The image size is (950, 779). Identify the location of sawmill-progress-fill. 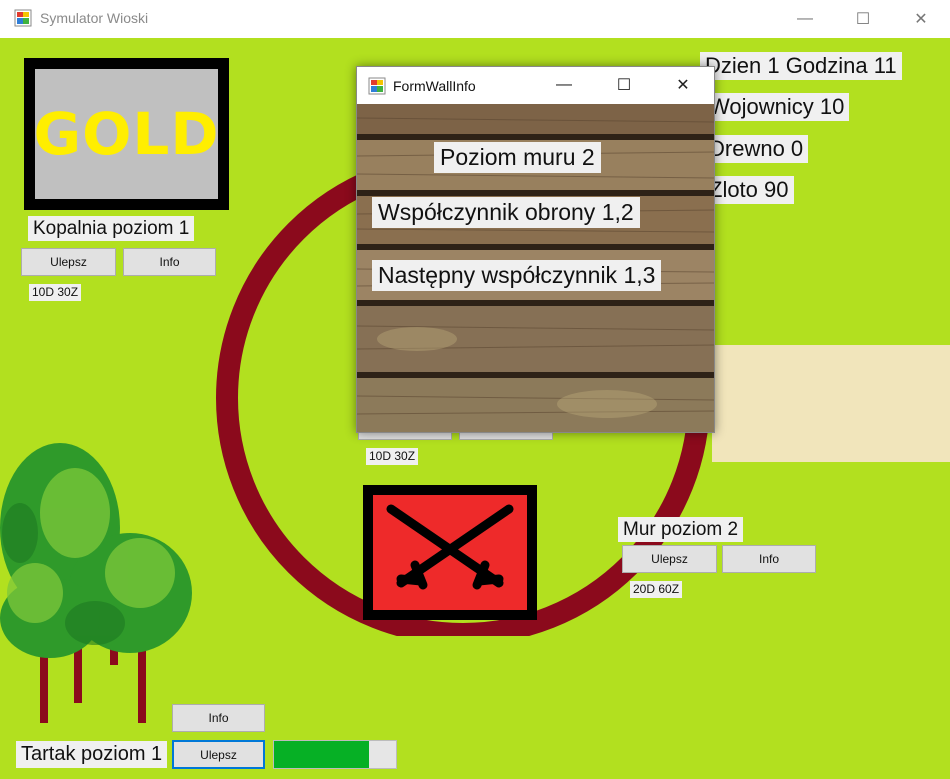
(322, 754).